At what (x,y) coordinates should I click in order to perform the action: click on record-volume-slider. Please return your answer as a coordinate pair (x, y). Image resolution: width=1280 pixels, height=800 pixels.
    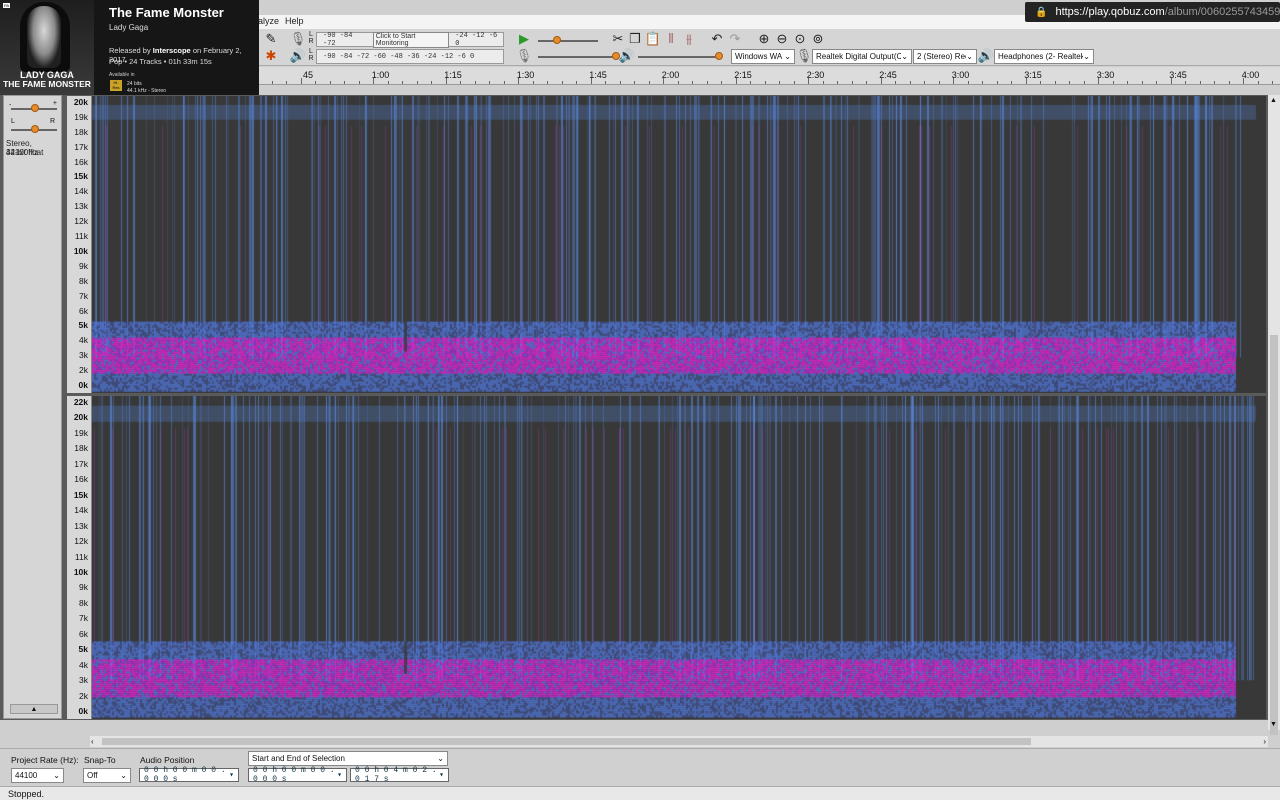
    Looking at the image, I should click on (578, 57).